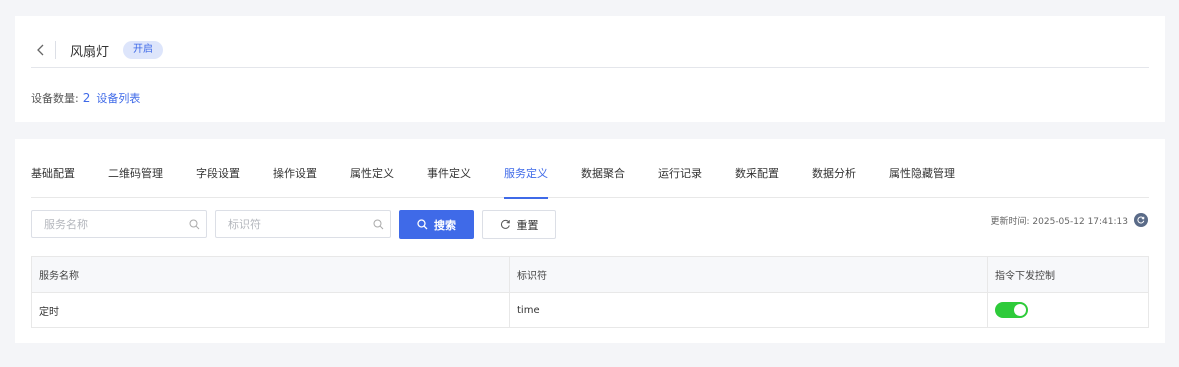 This screenshot has height=367, width=1179. Describe the element at coordinates (922, 178) in the screenshot. I see `tab-11: 属性隐藏管理` at that location.